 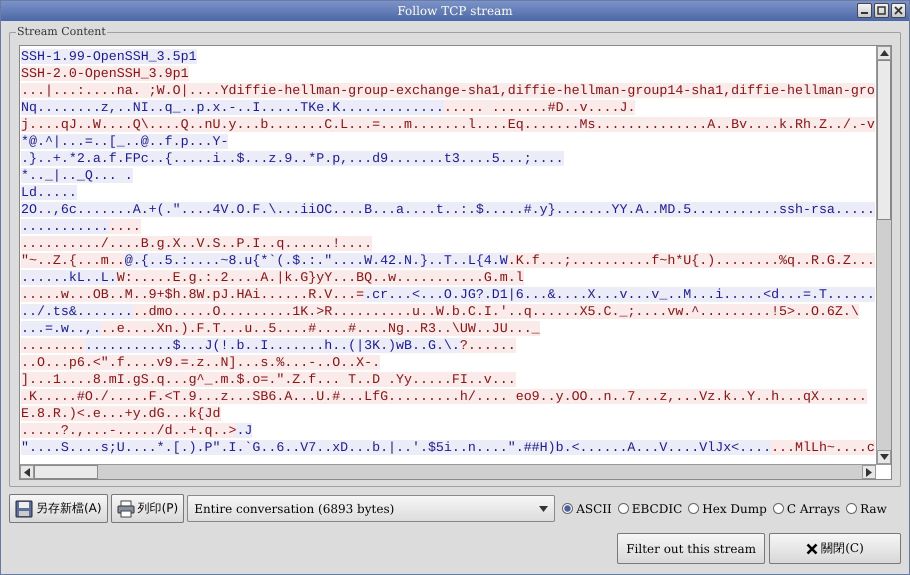 What do you see at coordinates (883, 255) in the screenshot?
I see `vertical-scrollbar` at bounding box center [883, 255].